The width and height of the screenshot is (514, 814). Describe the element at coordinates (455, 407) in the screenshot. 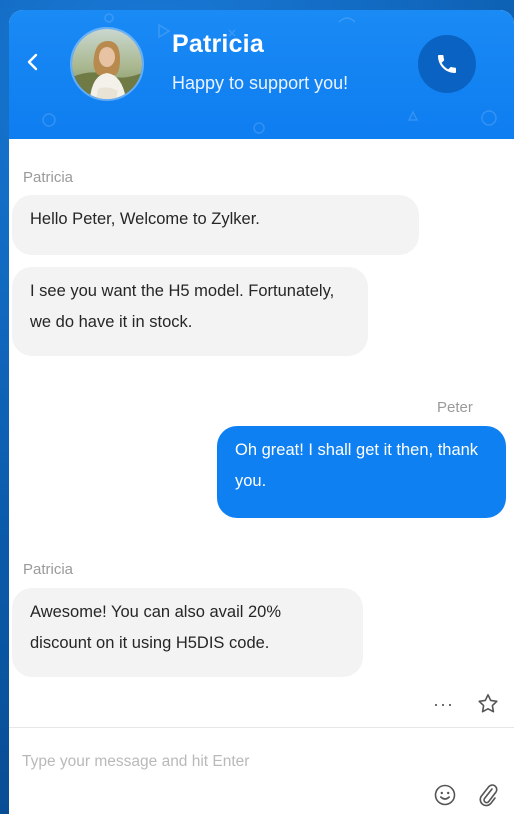

I see `message-sender: Peter` at that location.